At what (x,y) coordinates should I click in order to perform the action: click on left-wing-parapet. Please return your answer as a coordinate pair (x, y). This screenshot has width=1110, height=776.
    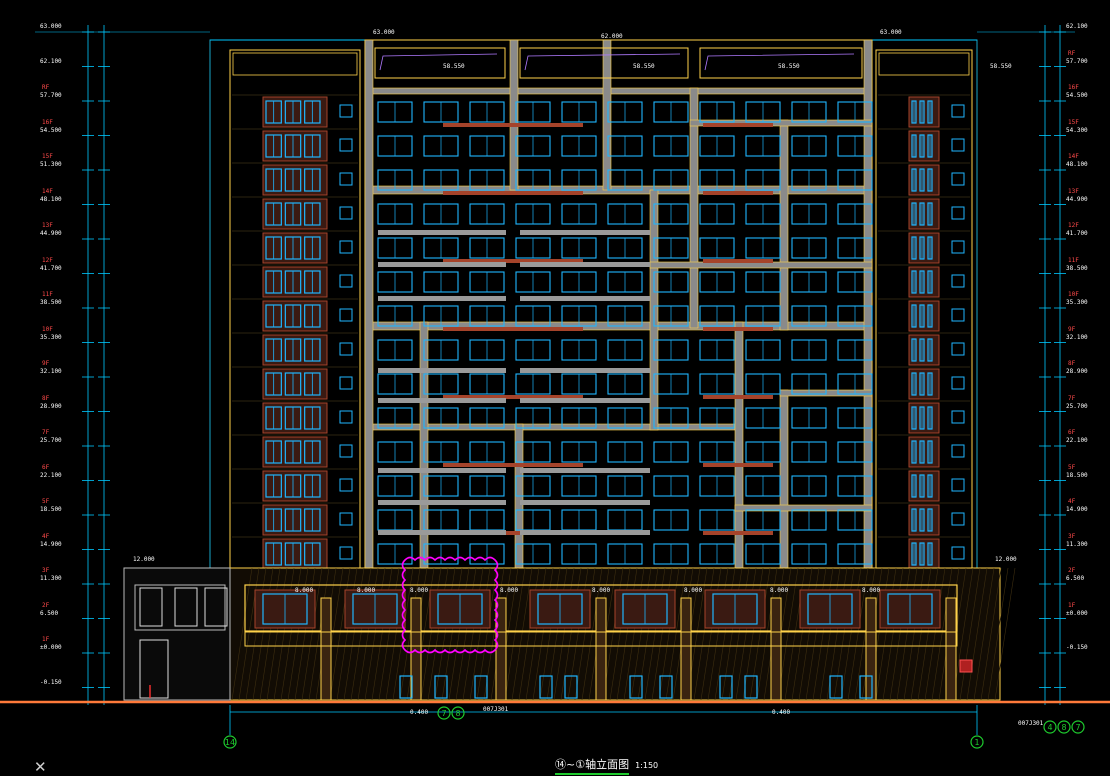
    Looking at the image, I should click on (295, 64).